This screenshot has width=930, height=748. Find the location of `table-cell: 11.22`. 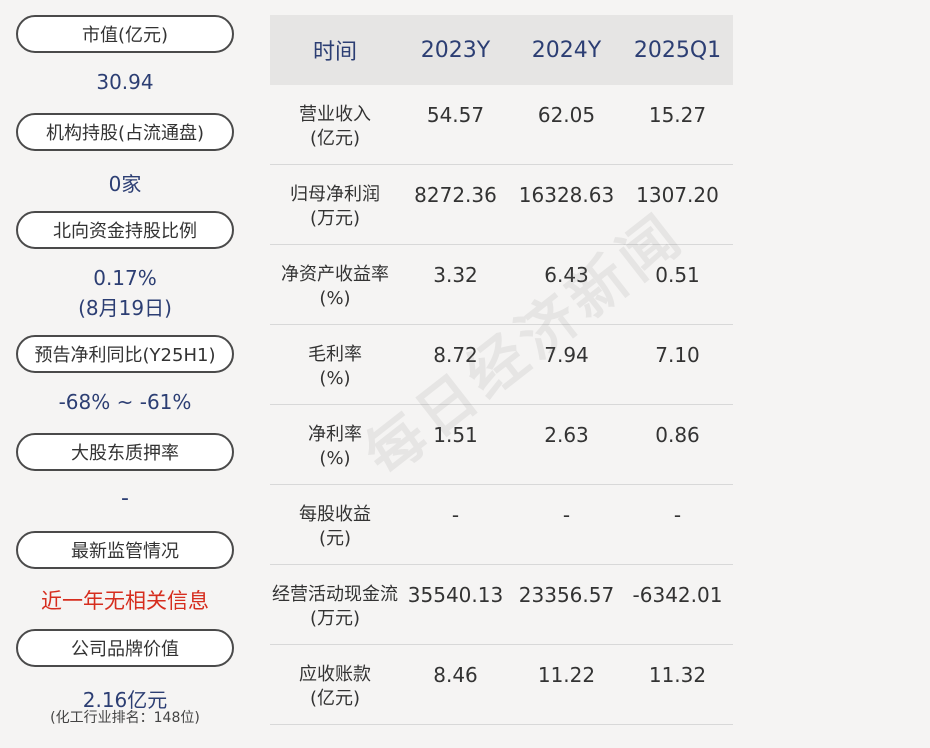

table-cell: 11.22 is located at coordinates (566, 675).